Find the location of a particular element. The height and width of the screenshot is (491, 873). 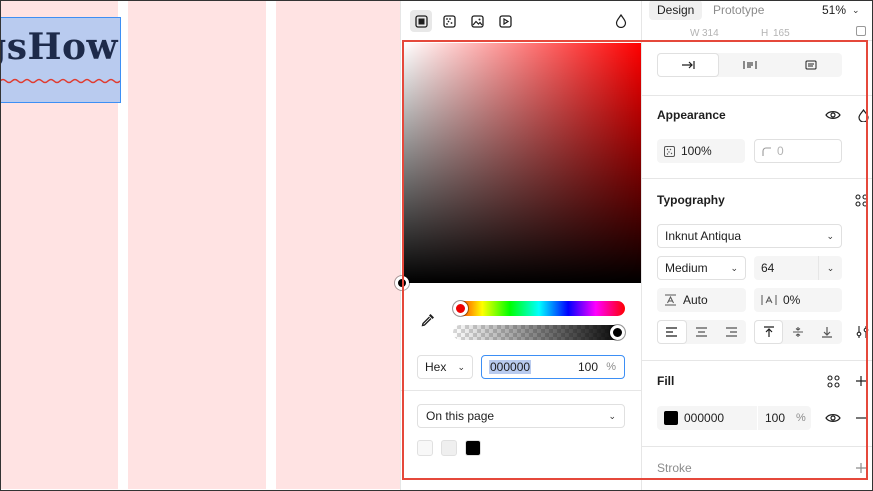

tab-design: Design is located at coordinates (676, 10).